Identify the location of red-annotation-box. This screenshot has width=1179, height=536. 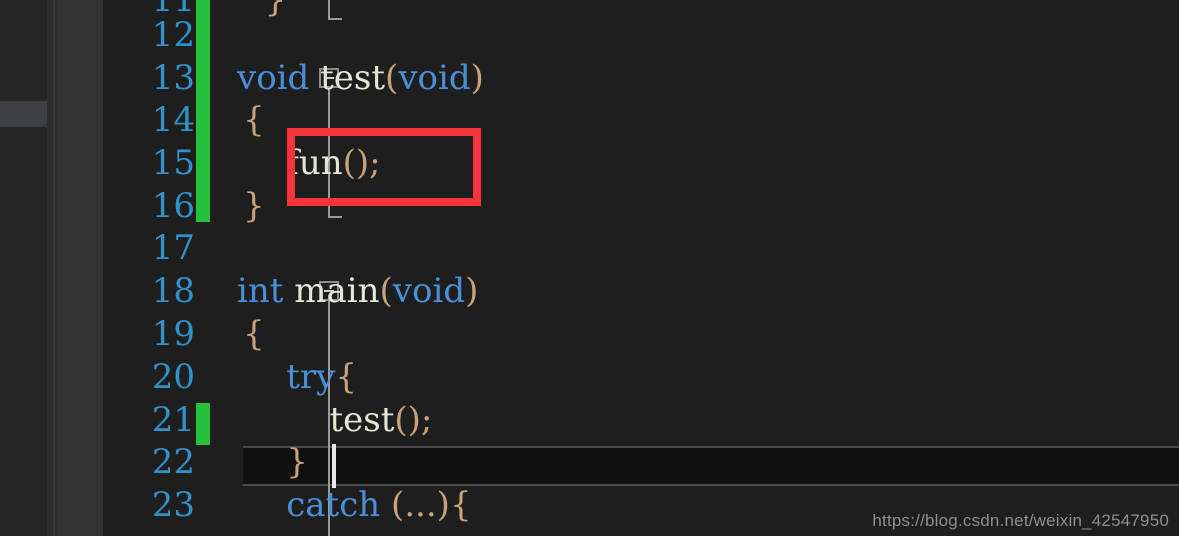
(384, 167).